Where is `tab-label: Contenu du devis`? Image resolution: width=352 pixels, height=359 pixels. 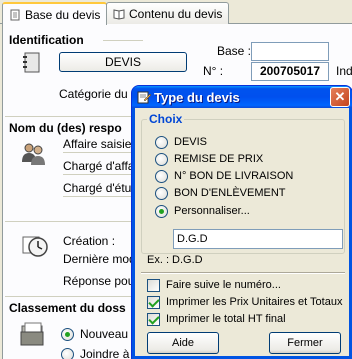 tab-label: Contenu du devis is located at coordinates (176, 14).